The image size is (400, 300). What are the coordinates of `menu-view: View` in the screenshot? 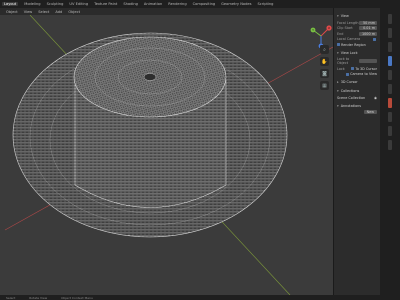 It's located at (28, 12).